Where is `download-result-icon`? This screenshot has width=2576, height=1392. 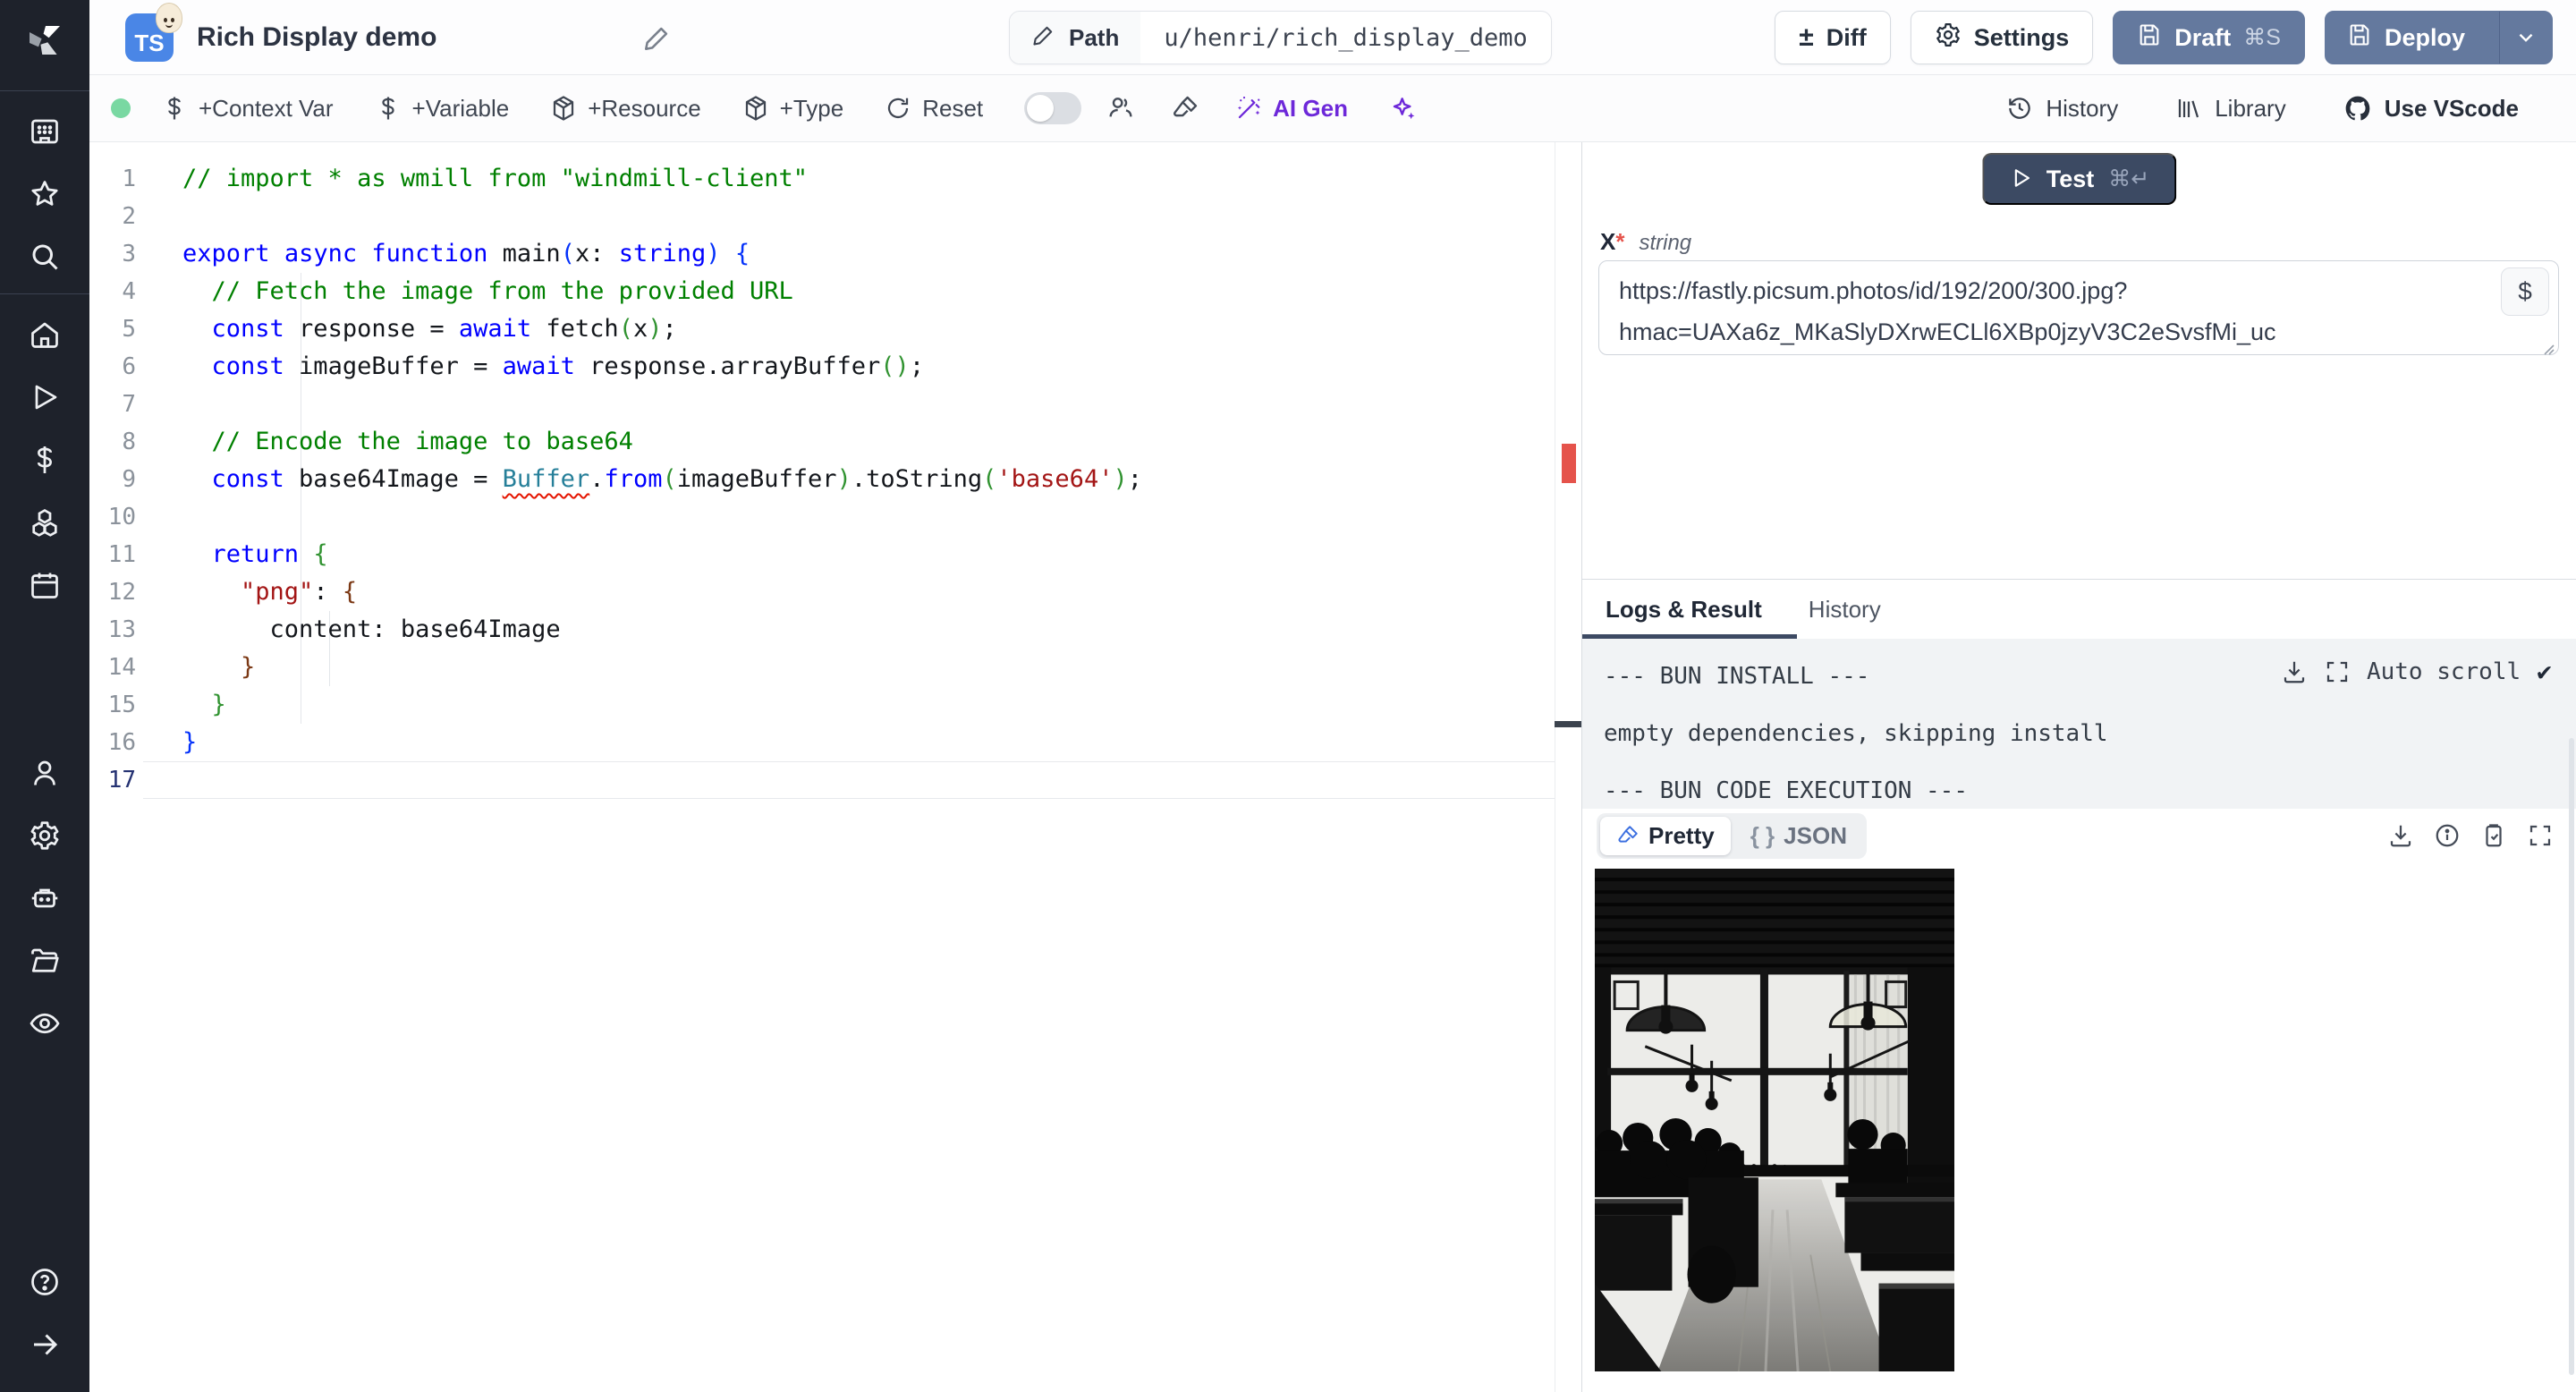
download-result-icon is located at coordinates (2400, 835).